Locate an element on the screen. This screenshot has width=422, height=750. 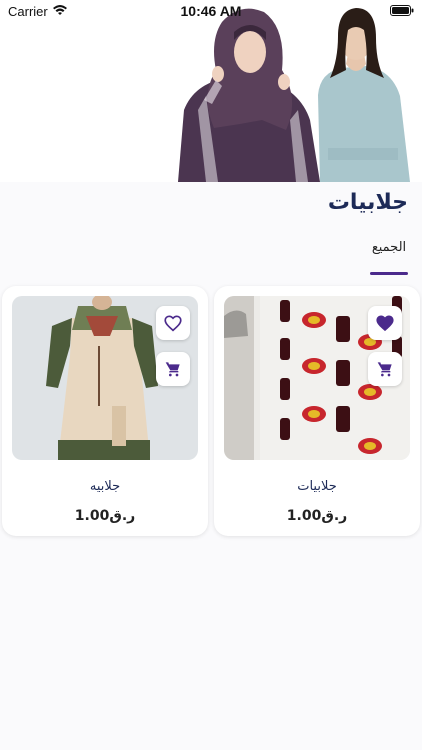
status-bar: Carrier 10:46 AM is located at coordinates (211, 11).